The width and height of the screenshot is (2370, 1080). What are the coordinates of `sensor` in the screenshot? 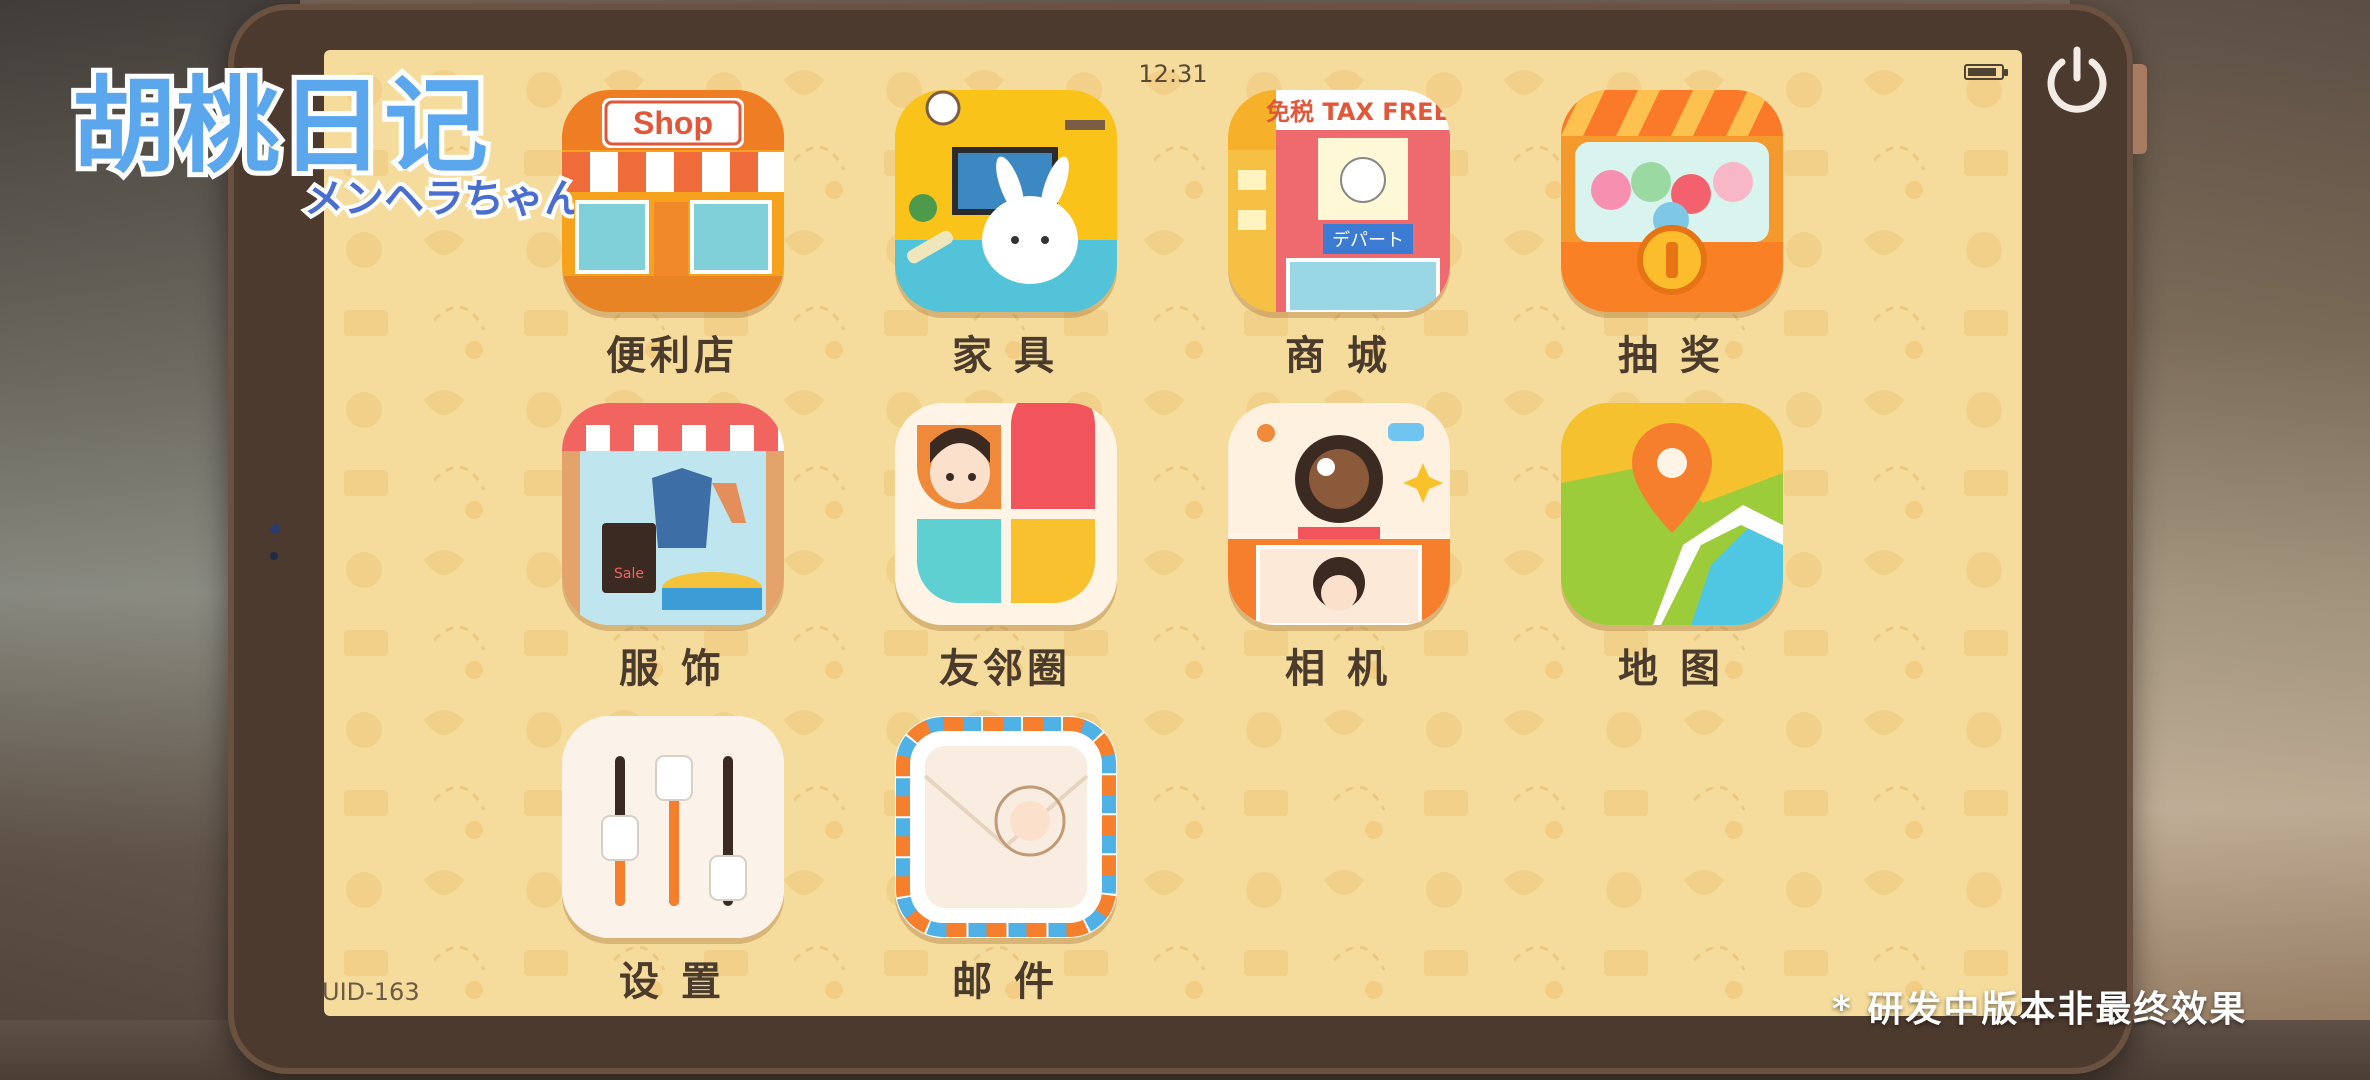 It's located at (274, 556).